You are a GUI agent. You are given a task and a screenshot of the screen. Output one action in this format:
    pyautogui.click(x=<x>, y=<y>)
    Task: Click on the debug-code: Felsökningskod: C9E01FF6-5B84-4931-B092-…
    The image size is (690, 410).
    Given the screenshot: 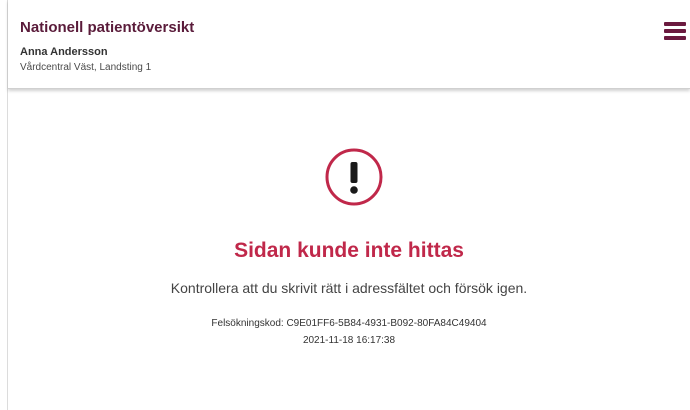 What is the action you would take?
    pyautogui.click(x=349, y=323)
    